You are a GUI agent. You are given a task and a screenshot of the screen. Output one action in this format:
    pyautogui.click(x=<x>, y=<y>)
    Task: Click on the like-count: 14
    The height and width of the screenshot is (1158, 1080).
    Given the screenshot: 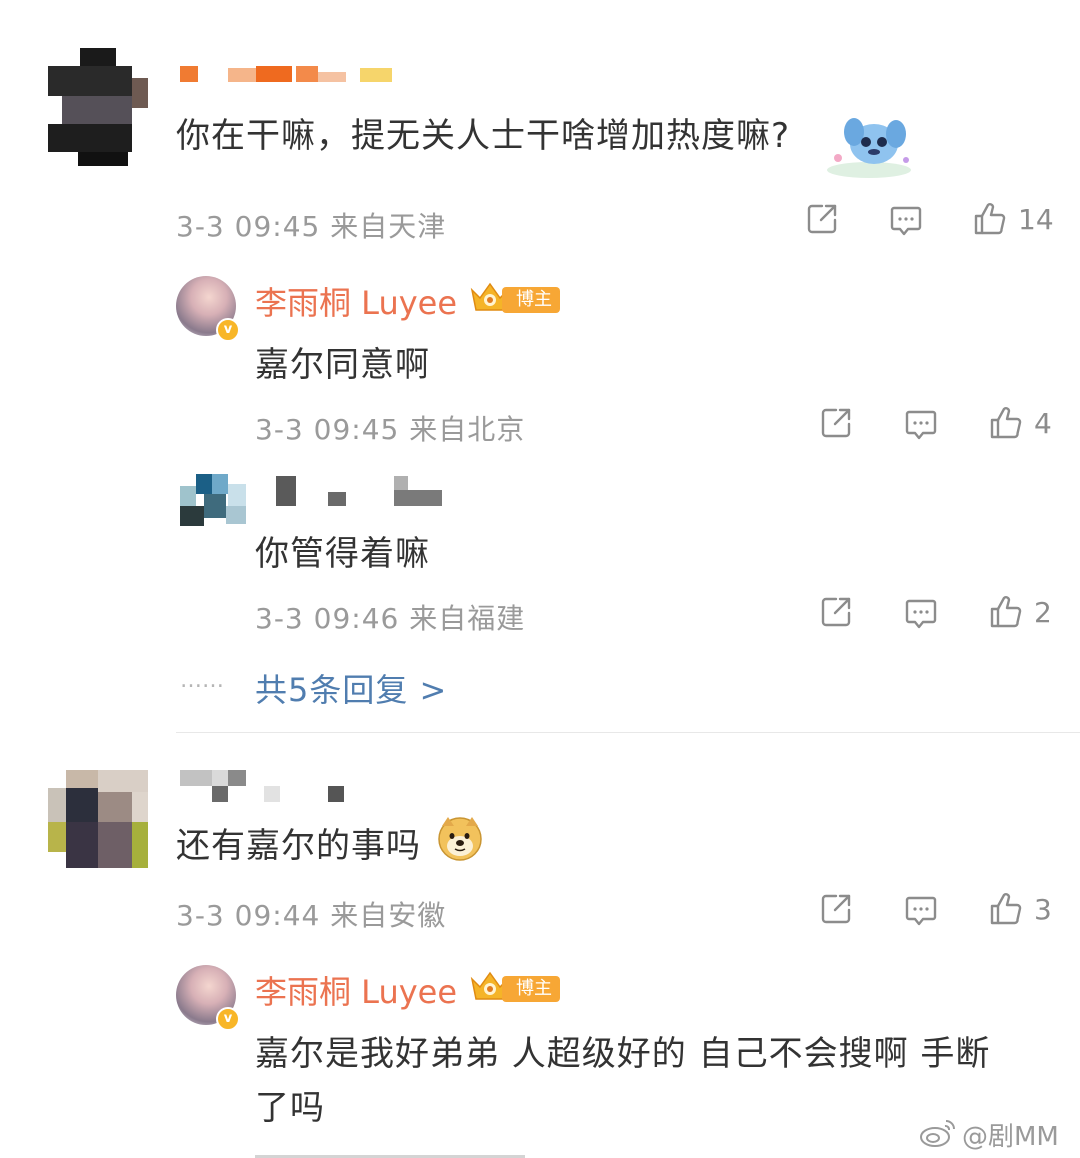 What is the action you would take?
    pyautogui.click(x=1036, y=219)
    